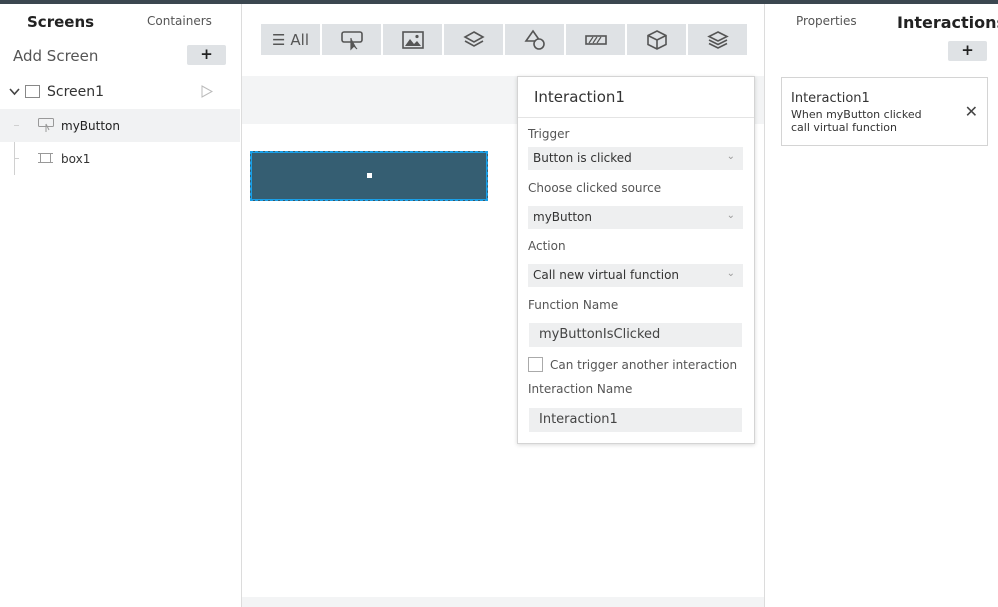 This screenshot has width=998, height=607. What do you see at coordinates (76, 92) in the screenshot?
I see `tree-item-label: Screen1` at bounding box center [76, 92].